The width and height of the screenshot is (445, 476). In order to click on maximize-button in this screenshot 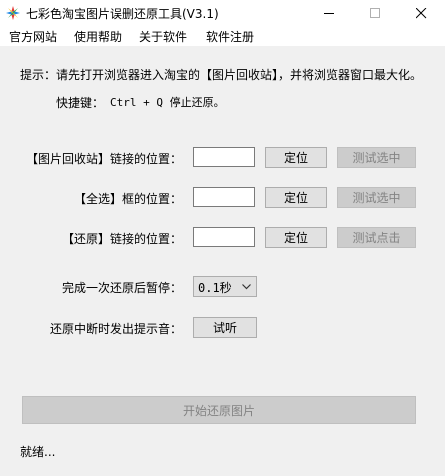, I will do `click(376, 13)`.